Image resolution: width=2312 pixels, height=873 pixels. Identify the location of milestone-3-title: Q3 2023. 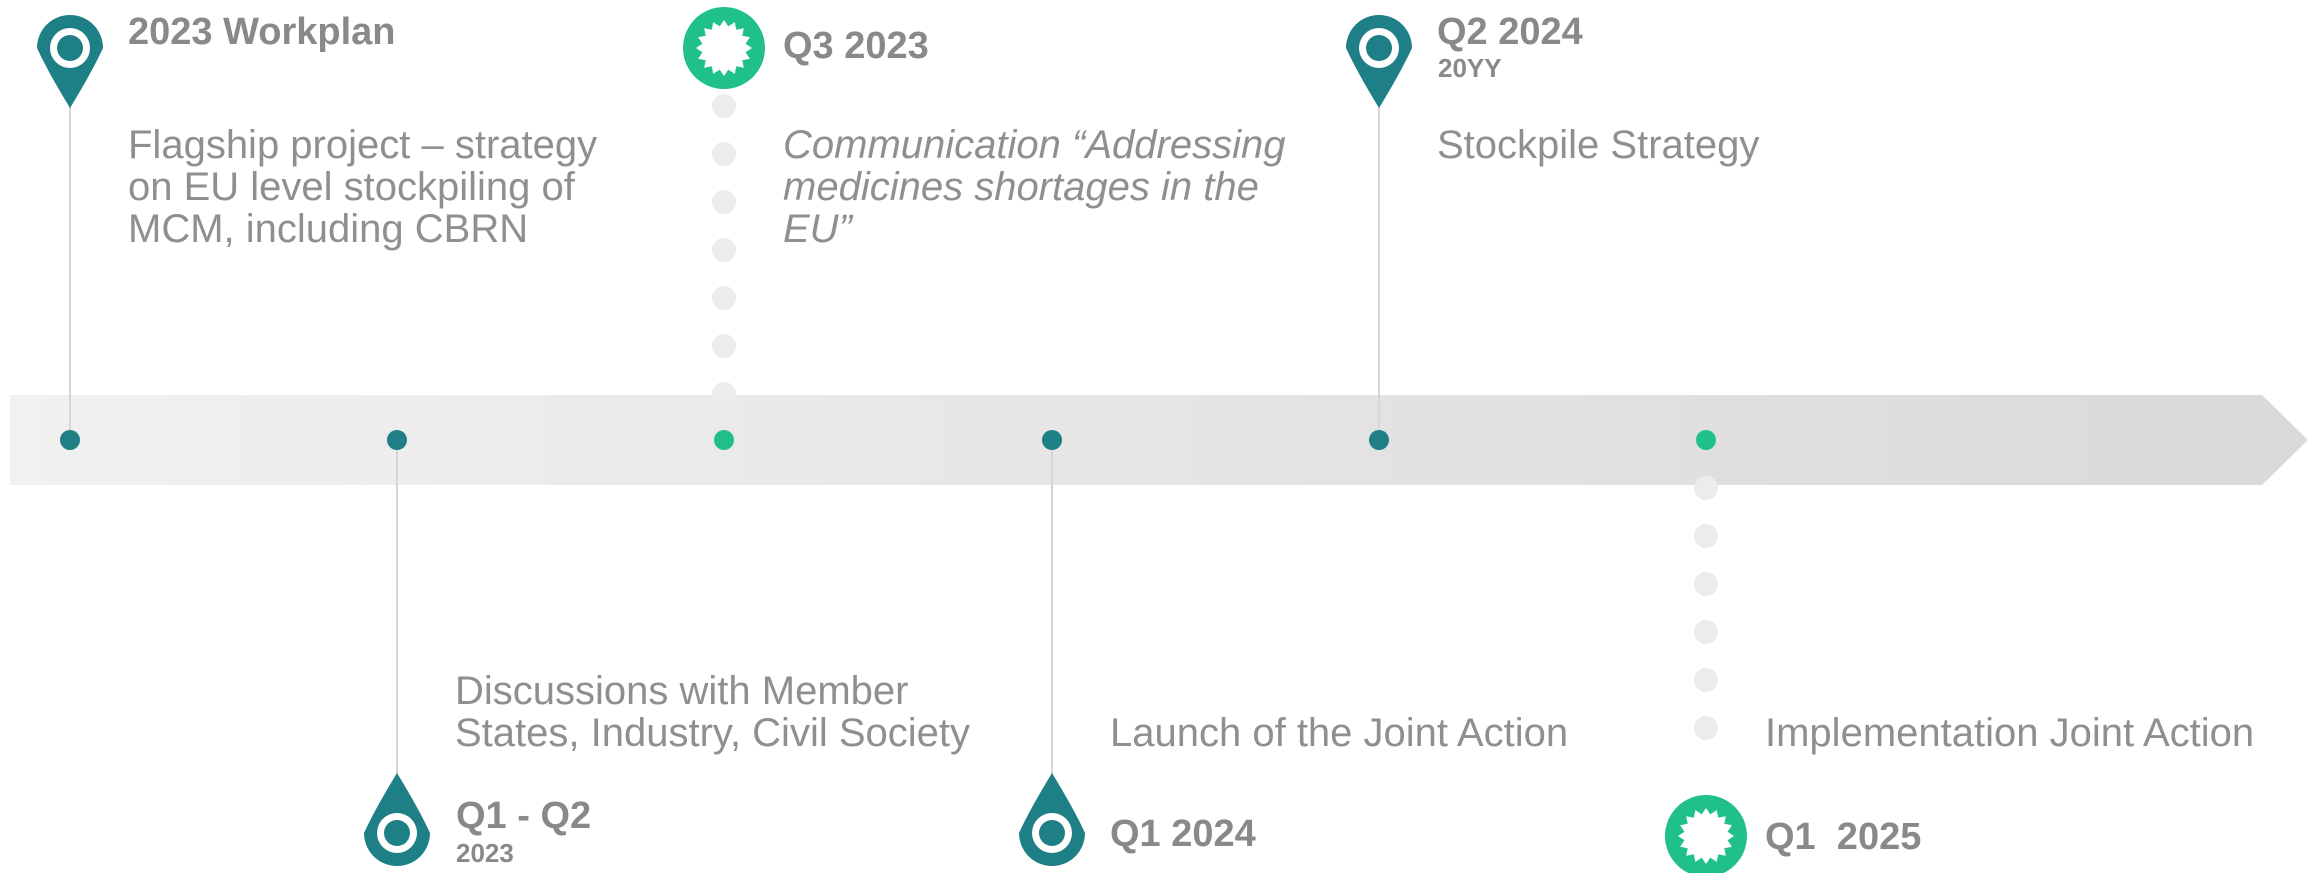
(856, 46).